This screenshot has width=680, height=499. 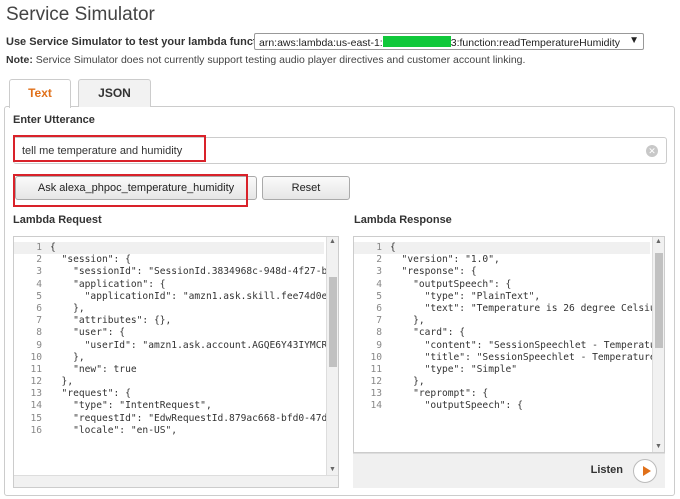 I want to click on code-line: 1{, so click(x=502, y=248).